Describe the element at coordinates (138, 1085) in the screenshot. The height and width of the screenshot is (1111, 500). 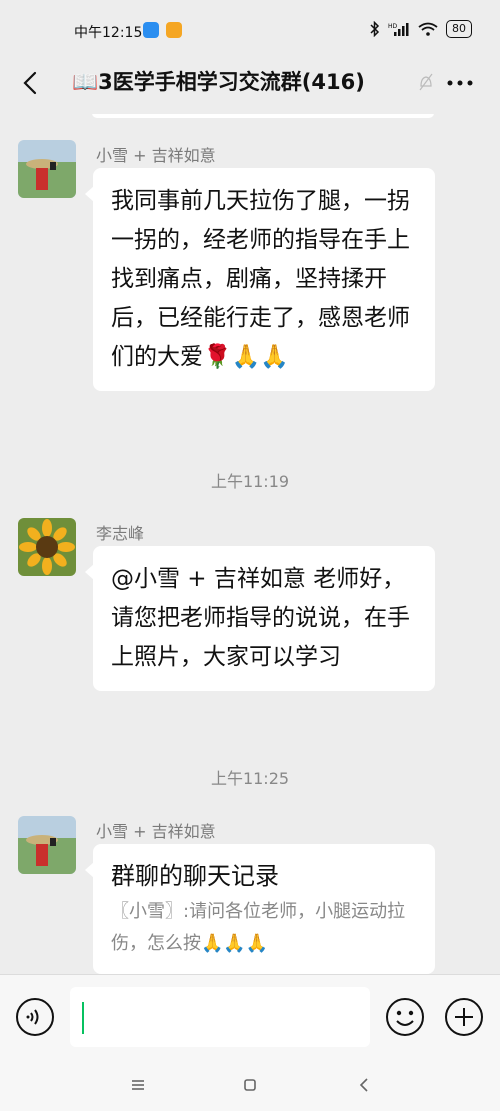
I see `recent-apps-button` at that location.